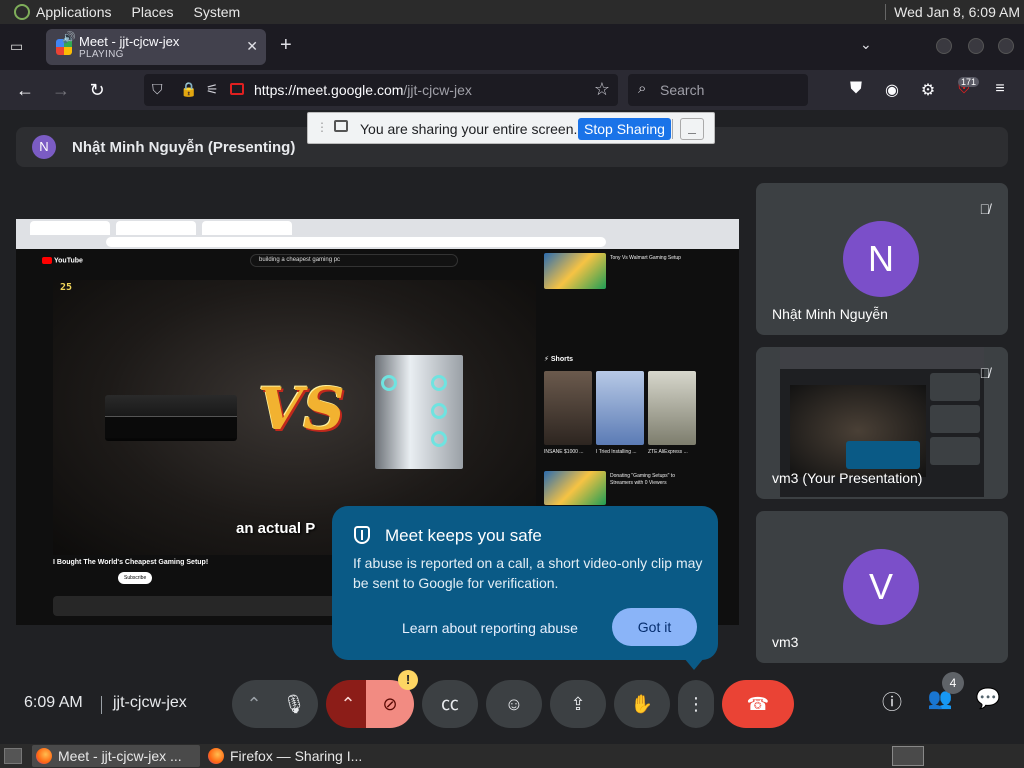 This screenshot has width=1024, height=768. Describe the element at coordinates (575, 488) in the screenshot. I see `side-thumbnail` at that location.